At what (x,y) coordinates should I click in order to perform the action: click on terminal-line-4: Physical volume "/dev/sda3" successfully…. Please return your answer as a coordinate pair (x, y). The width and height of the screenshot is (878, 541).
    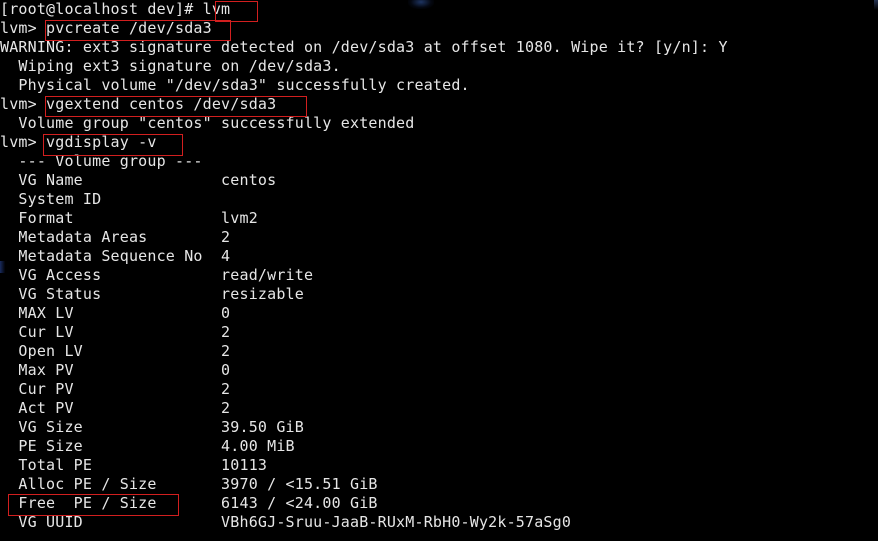
    Looking at the image, I should click on (235, 85).